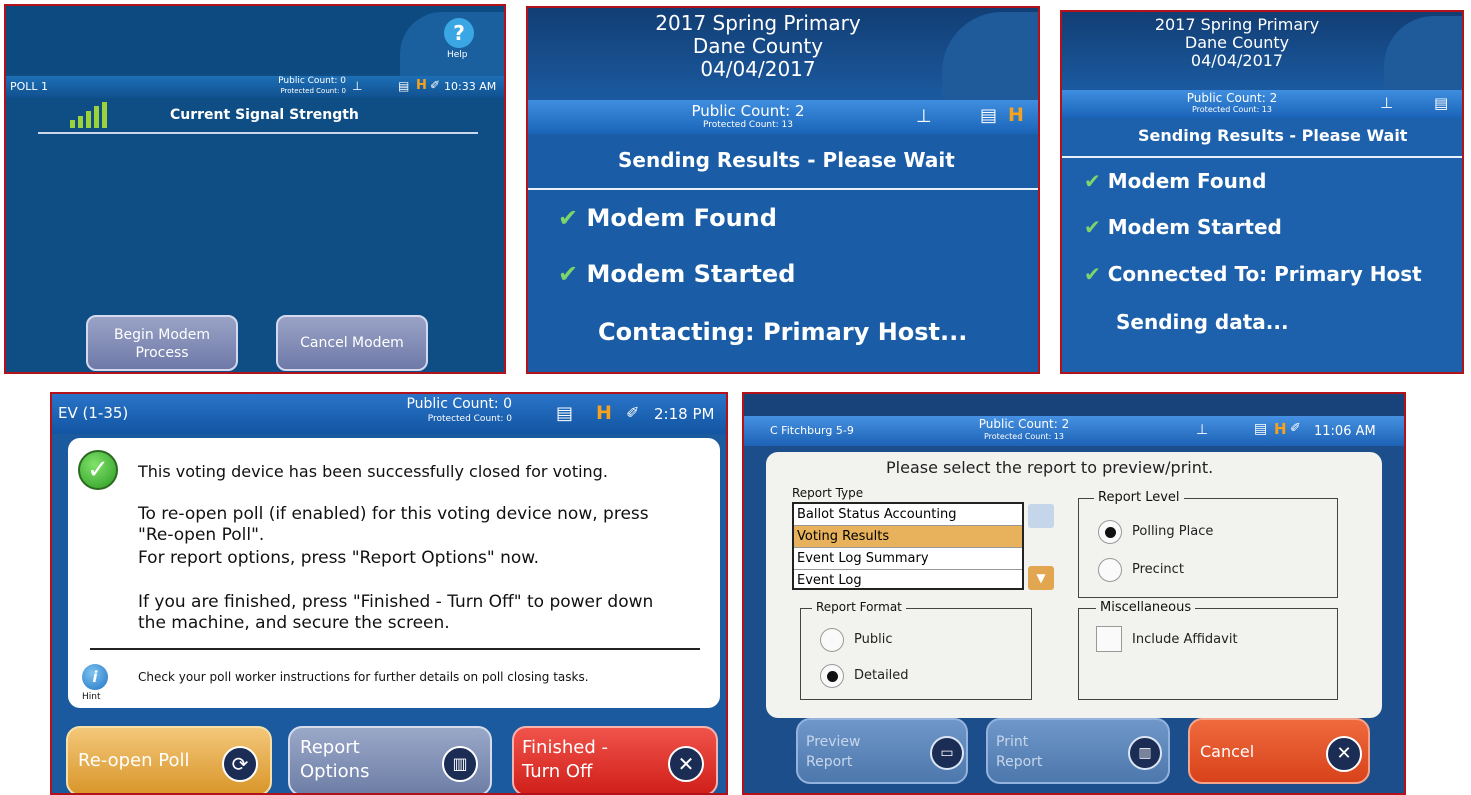 The image size is (1471, 795). What do you see at coordinates (565, 760) in the screenshot?
I see `finished-label: Finished - Turn Off` at bounding box center [565, 760].